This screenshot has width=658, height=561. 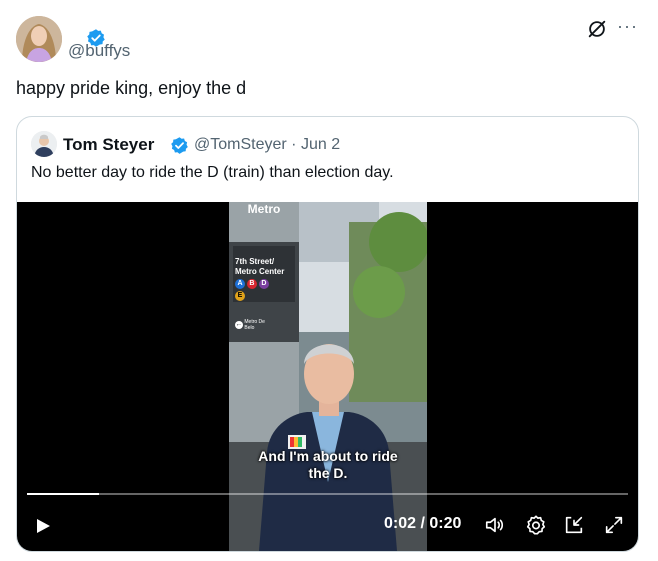 What do you see at coordinates (240, 144) in the screenshot?
I see `quoted-handle: @TomSteyer` at bounding box center [240, 144].